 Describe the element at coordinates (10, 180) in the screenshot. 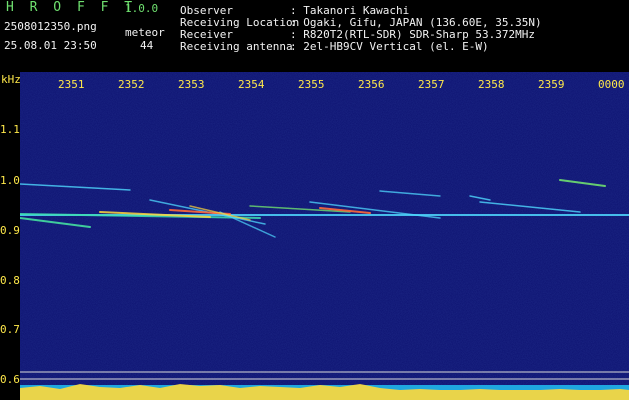

I see `y-tick: 1.0` at that location.